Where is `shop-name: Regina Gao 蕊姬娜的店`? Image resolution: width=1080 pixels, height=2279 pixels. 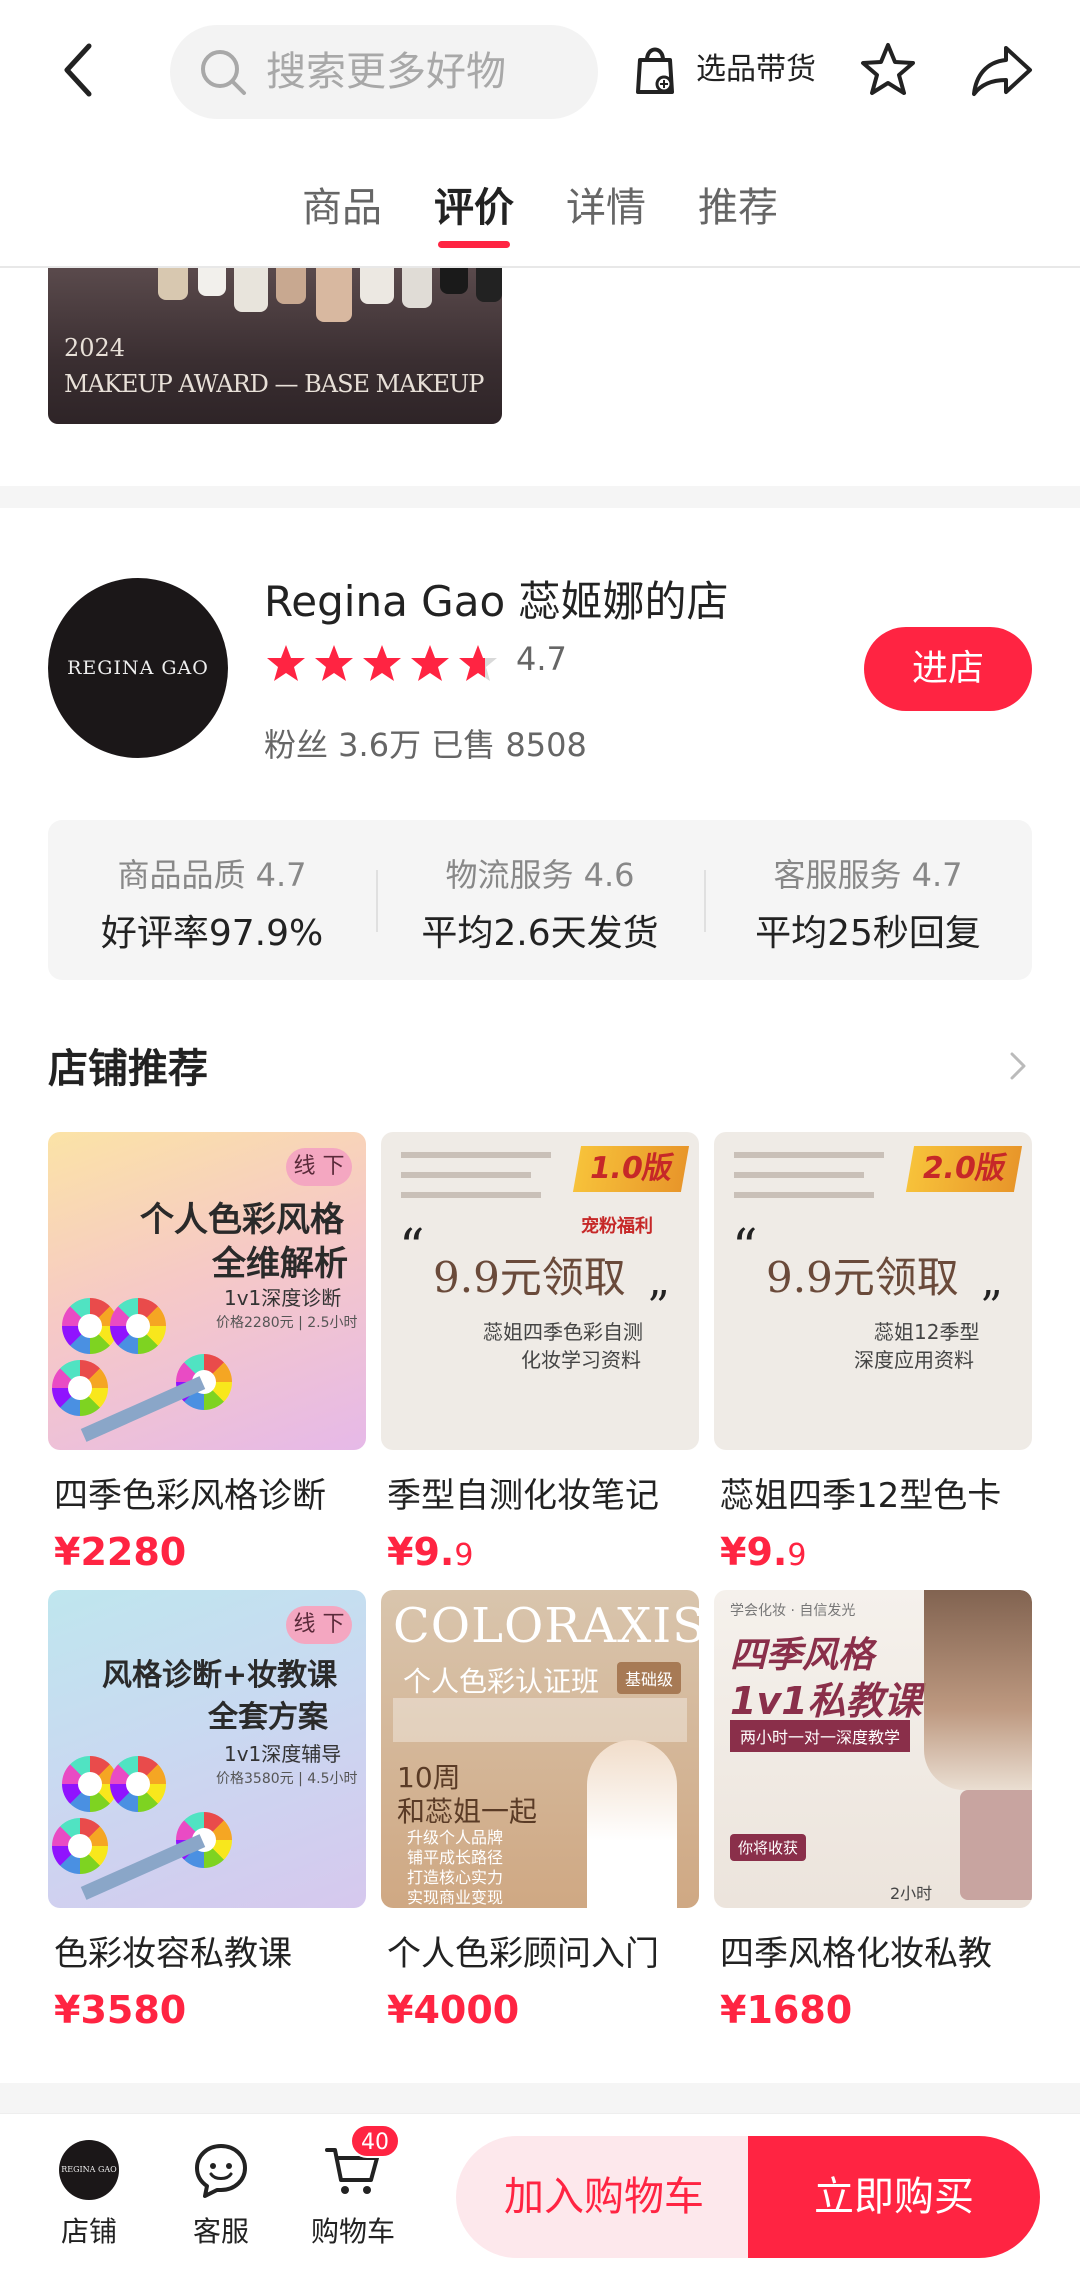
shop-name: Regina Gao 蕊姬娜的店 is located at coordinates (496, 598).